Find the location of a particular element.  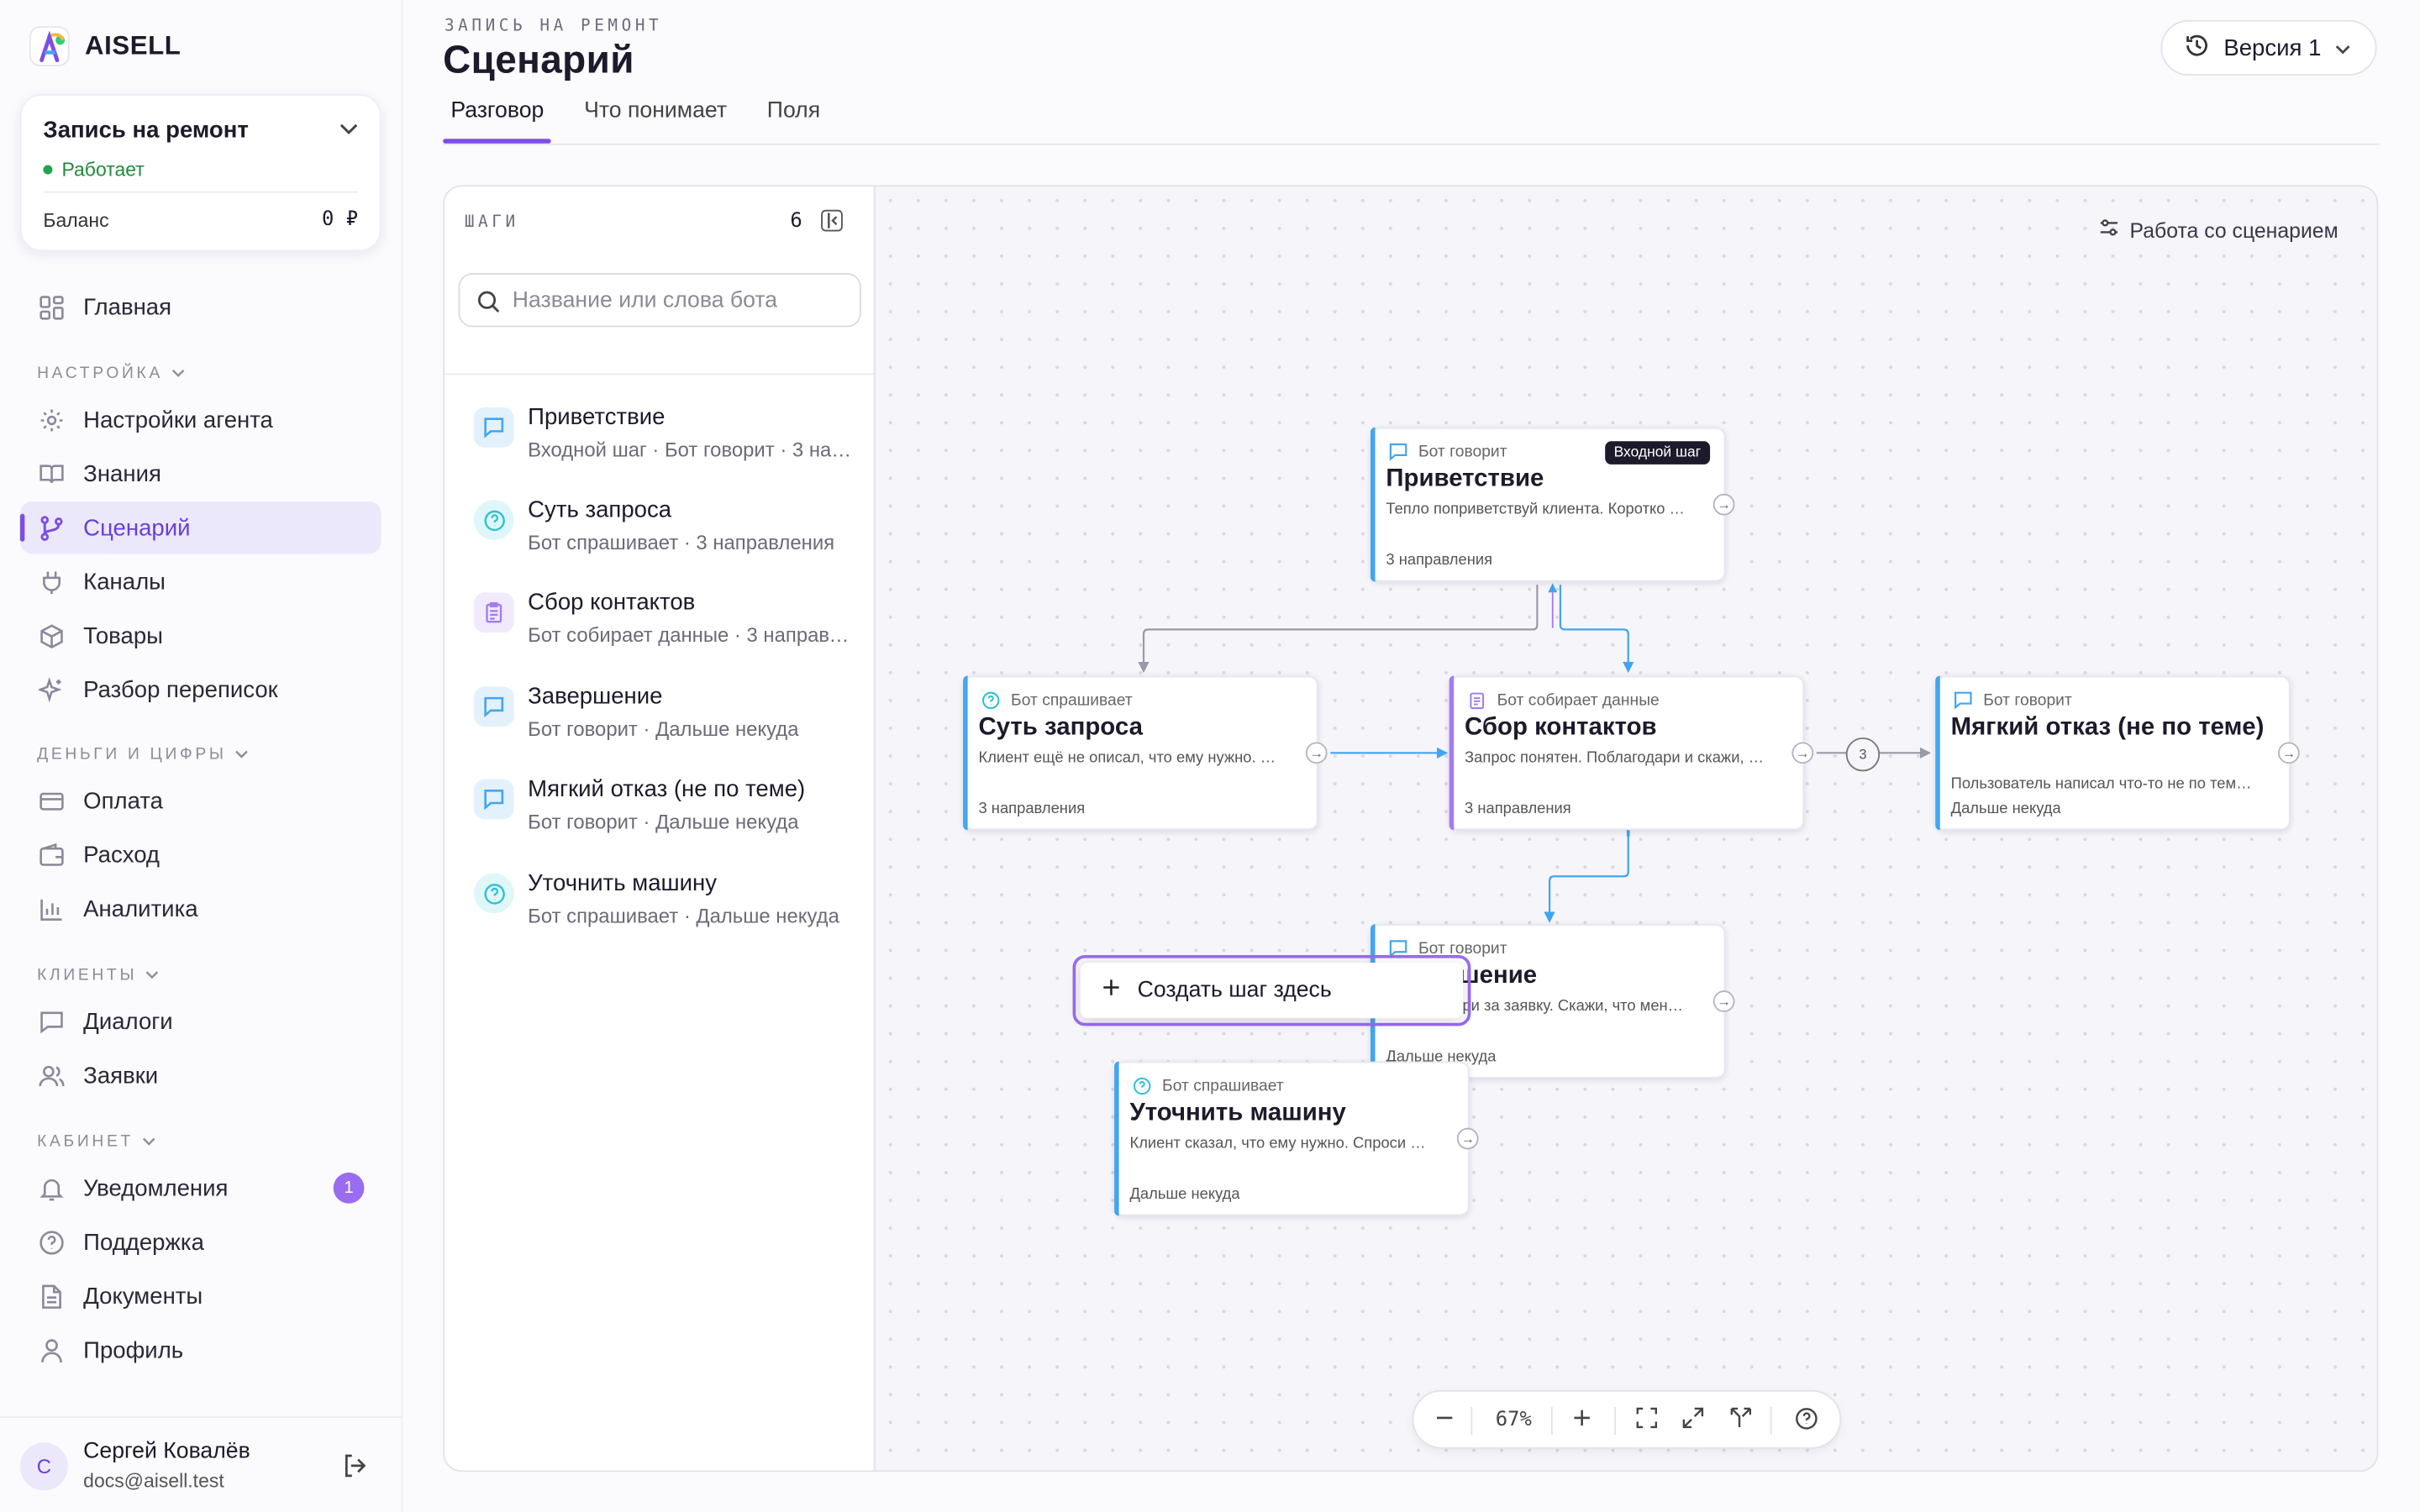

step-subtitle: Бот говорит · Дальше некуда is located at coordinates (663, 729).